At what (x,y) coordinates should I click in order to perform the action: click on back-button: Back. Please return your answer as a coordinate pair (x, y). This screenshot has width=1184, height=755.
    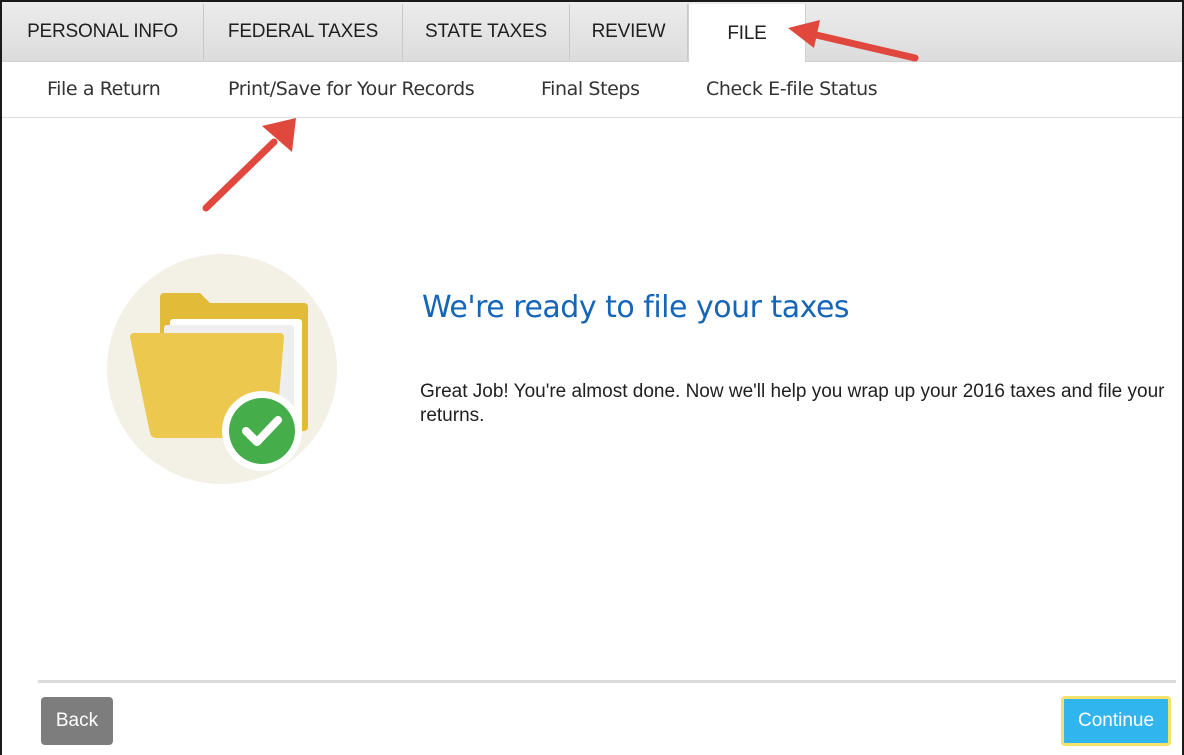
    Looking at the image, I should click on (77, 721).